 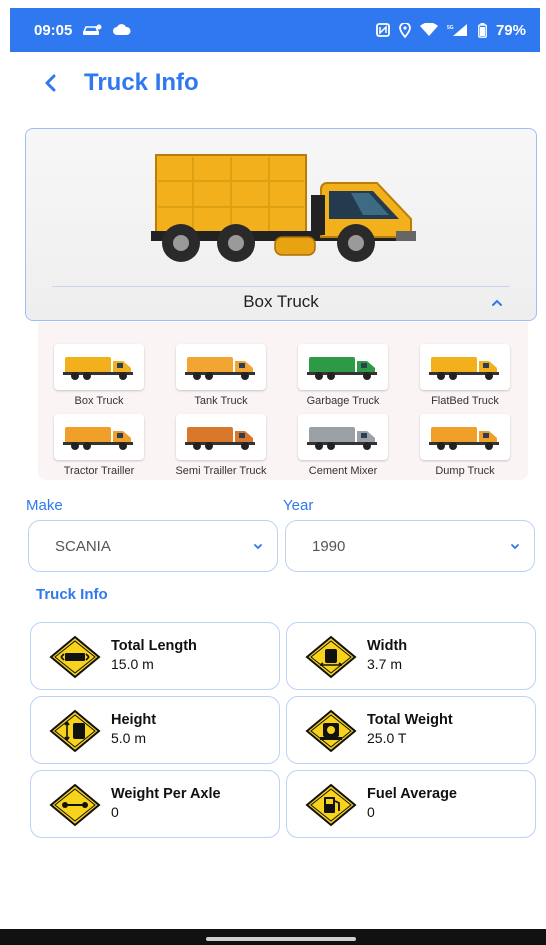 I want to click on info-title: Fuel Average, so click(x=412, y=794).